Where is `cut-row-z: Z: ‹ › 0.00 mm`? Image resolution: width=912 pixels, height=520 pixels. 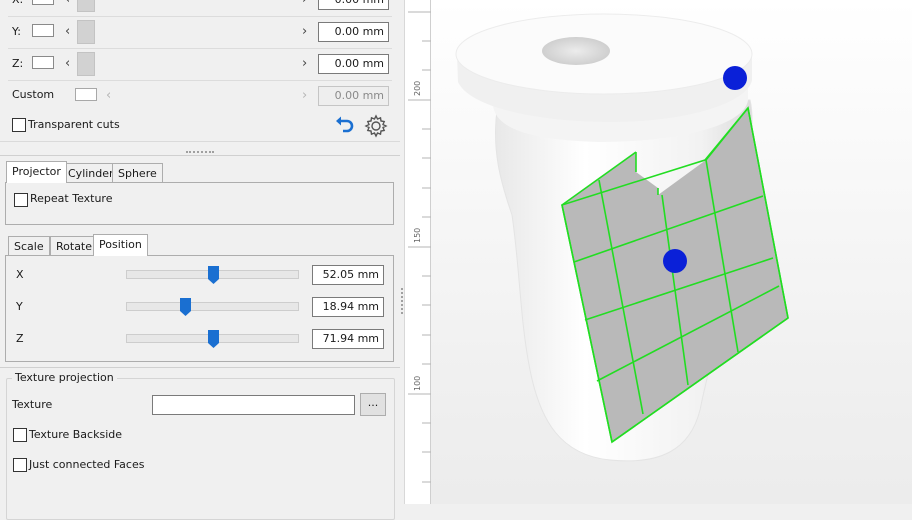 cut-row-z: Z: ‹ › 0.00 mm is located at coordinates (196, 64).